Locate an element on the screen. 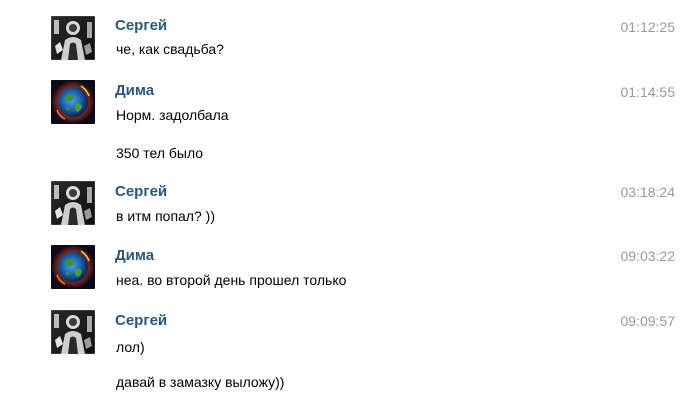 The height and width of the screenshot is (403, 700). message-text: неа. во второй день прошел только is located at coordinates (231, 280).